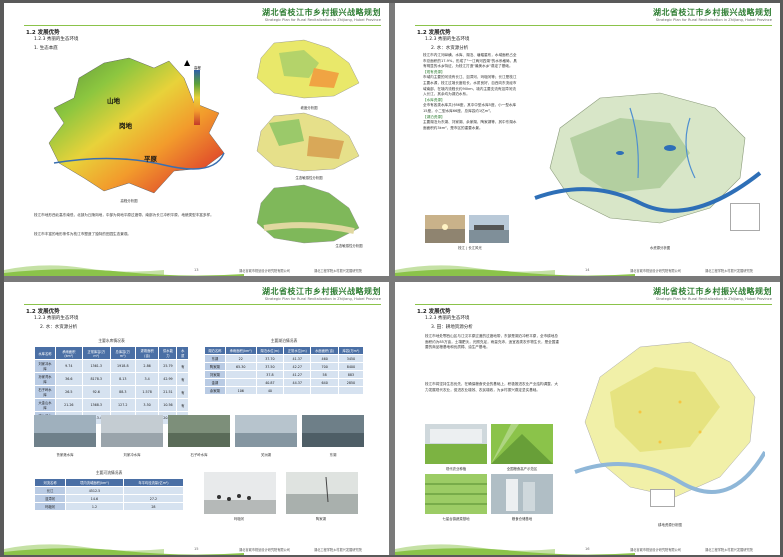 The height and width of the screenshot is (557, 783). I want to click on table-header-cell: 水面面积(亩), so click(324, 350).